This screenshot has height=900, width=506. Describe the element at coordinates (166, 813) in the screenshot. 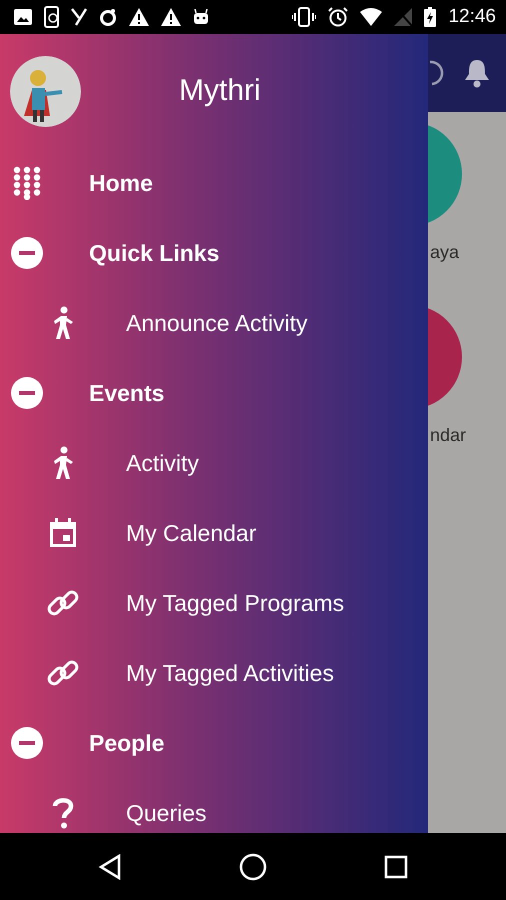

I see `menu-item: Queries` at that location.